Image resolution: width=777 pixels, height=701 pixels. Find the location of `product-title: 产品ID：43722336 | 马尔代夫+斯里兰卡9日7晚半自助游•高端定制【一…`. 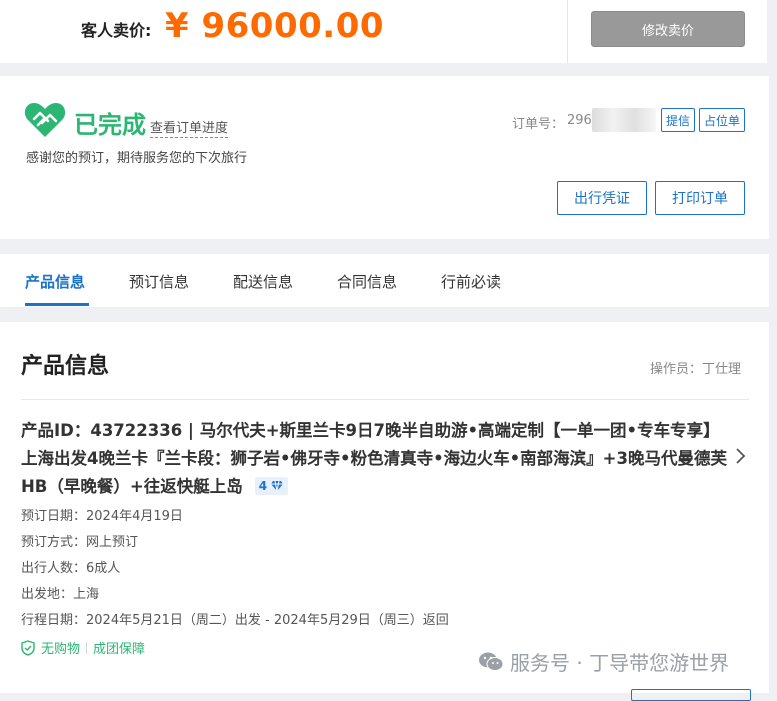

product-title: 产品ID：43722336 | 马尔代夫+斯里兰卡9日7晚半自助游•高端定制【一… is located at coordinates (376, 459).